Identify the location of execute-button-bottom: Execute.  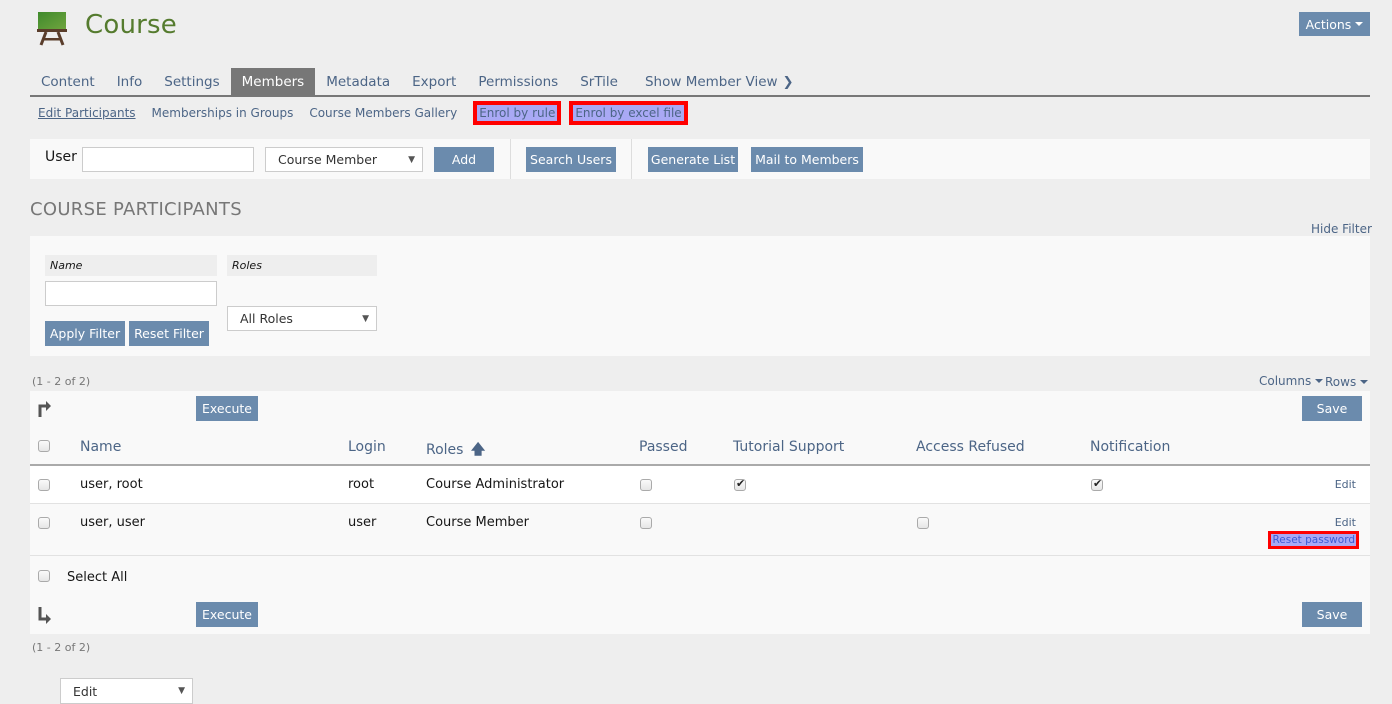
(227, 614).